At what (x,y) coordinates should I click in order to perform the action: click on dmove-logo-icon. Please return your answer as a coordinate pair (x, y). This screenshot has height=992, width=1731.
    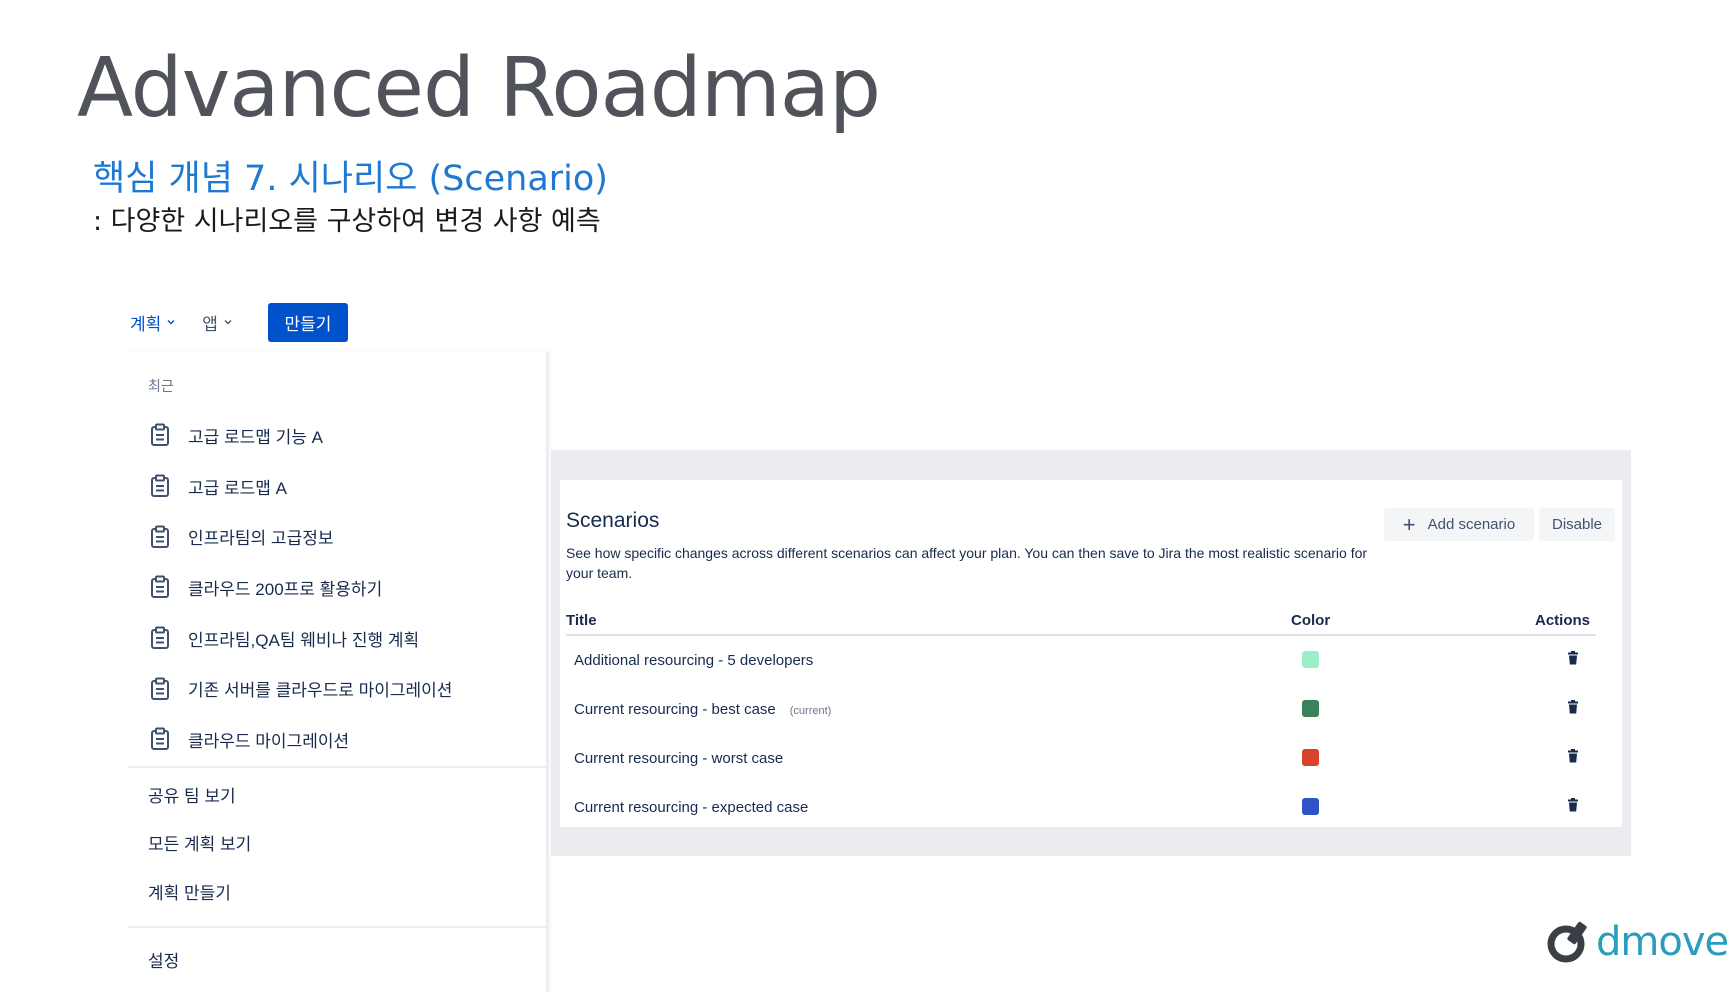
    Looking at the image, I should click on (1567, 942).